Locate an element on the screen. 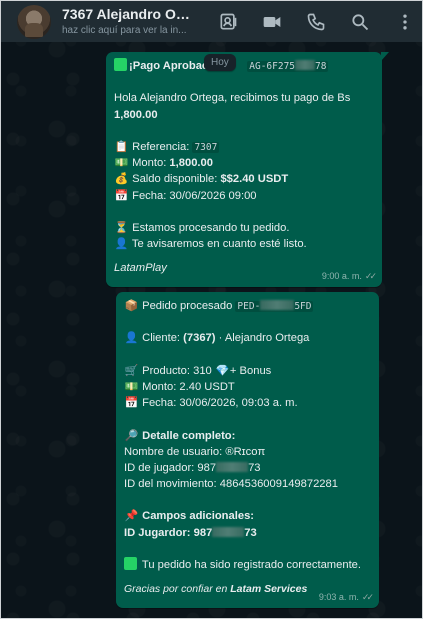 This screenshot has width=423, height=619. processing-text: Estamos procesando tu pedido. is located at coordinates (211, 227).